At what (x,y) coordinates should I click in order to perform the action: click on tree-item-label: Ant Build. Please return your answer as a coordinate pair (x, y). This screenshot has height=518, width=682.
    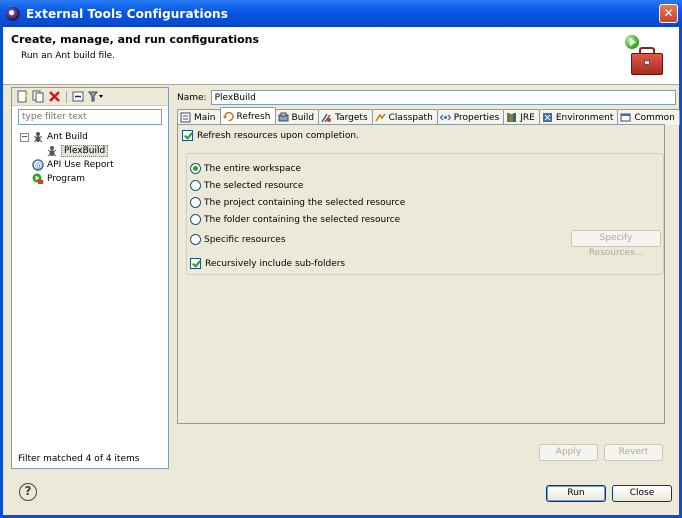
    Looking at the image, I should click on (67, 137).